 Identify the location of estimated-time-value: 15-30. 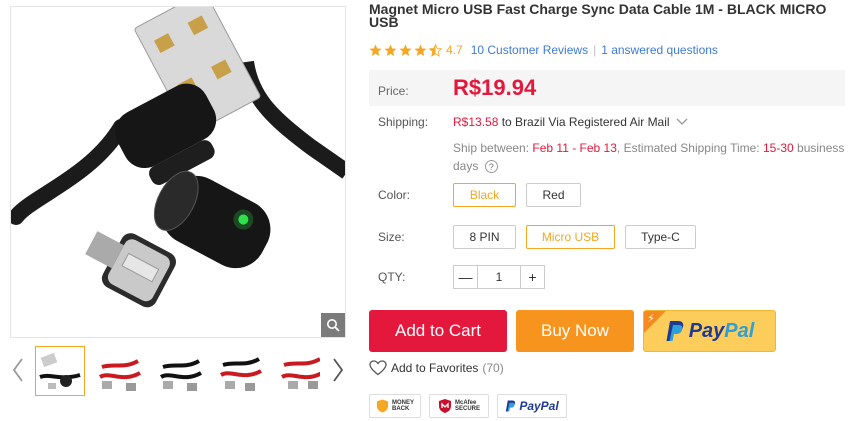
(778, 148).